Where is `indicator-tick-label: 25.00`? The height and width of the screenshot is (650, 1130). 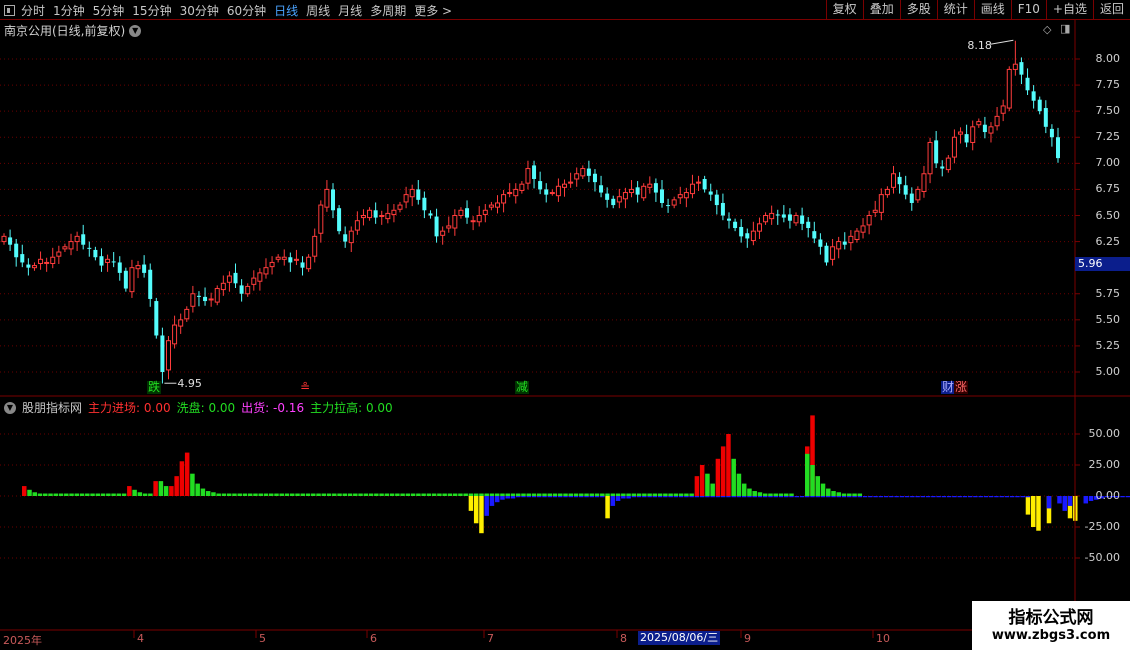
indicator-tick-label: 25.00 is located at coordinates (1104, 464).